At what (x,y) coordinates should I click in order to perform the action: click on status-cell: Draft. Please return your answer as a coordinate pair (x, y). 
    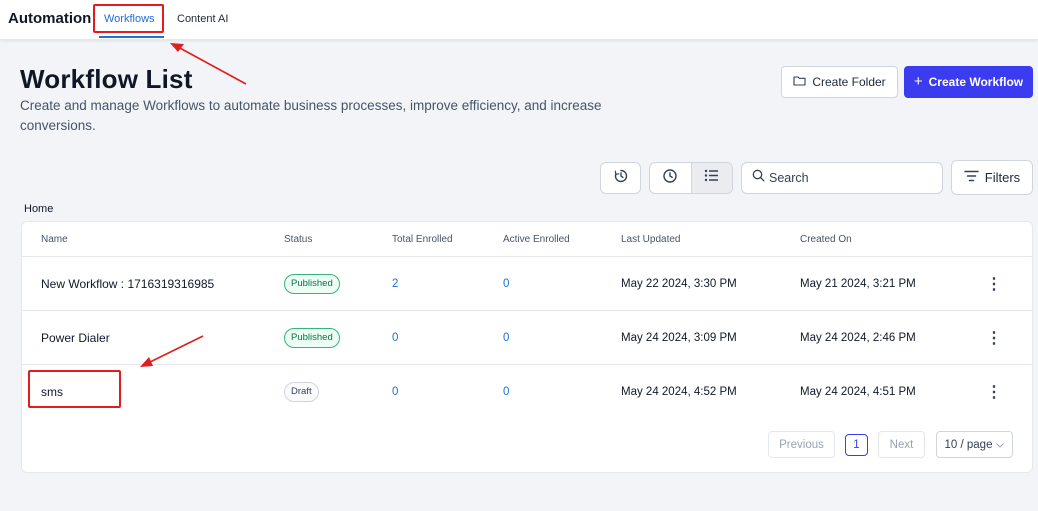
    Looking at the image, I should click on (301, 392).